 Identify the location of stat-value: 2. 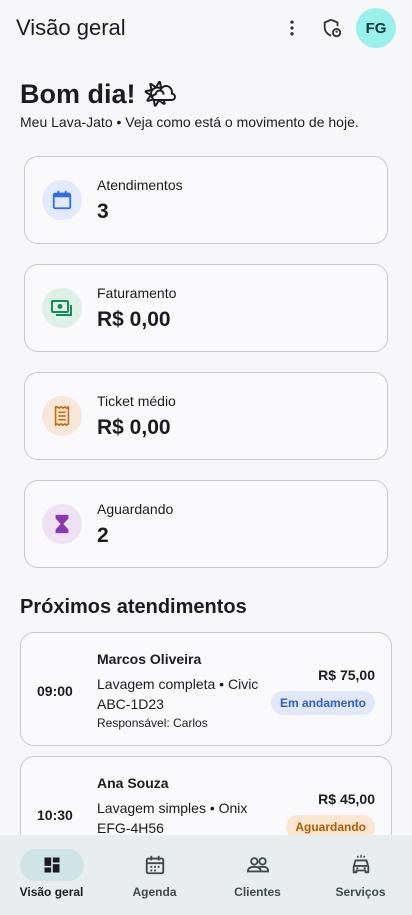
(103, 535).